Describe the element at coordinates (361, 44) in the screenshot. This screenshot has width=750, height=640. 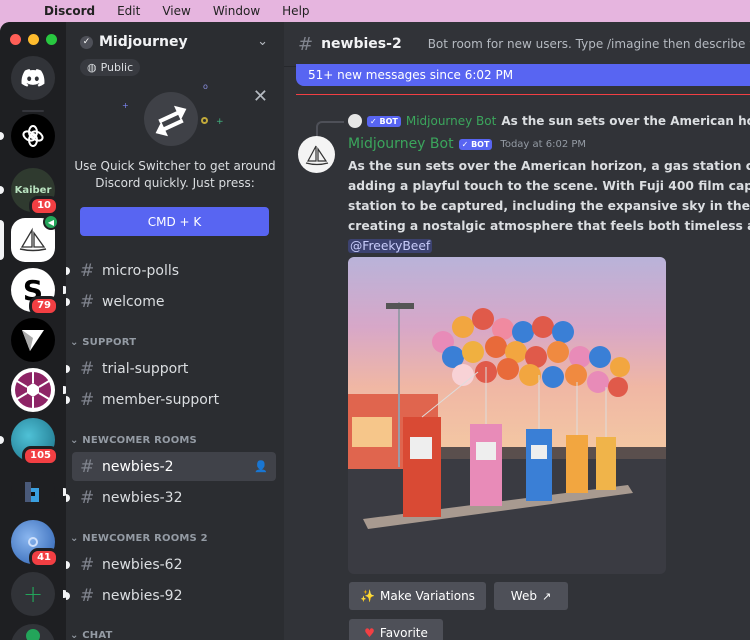
I see `channel-title: newbies-2` at that location.